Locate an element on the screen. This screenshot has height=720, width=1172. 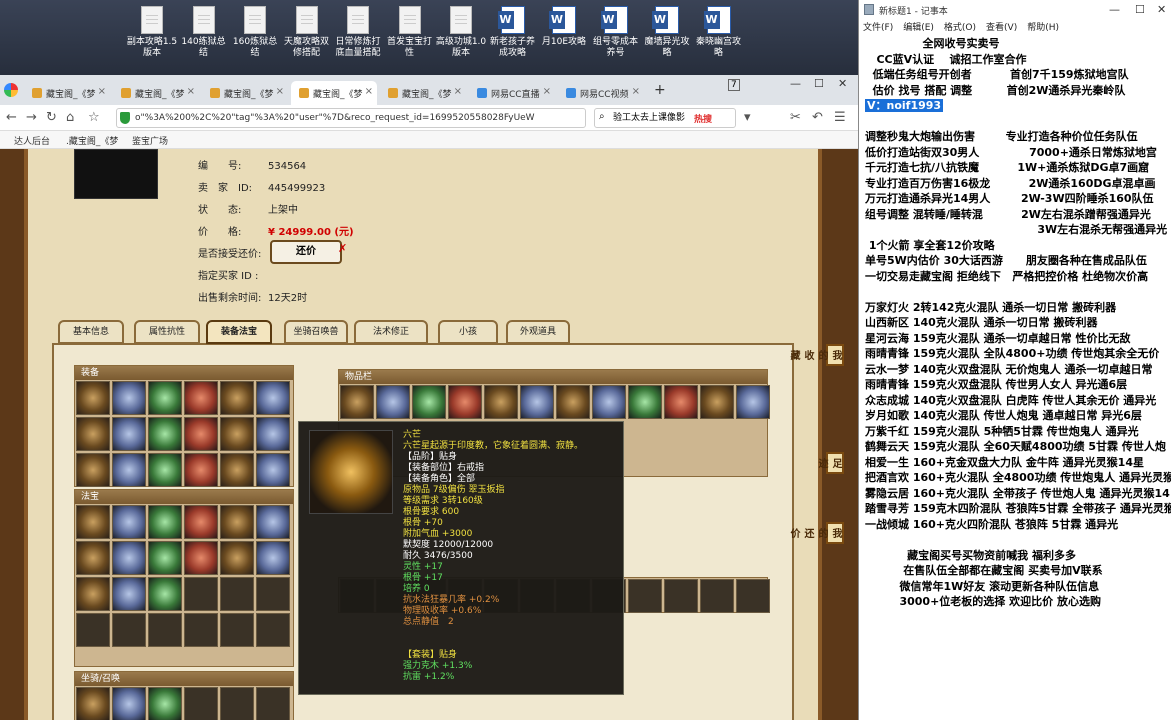
browser-tab-6: 网易CC视频 × is located at coordinates (601, 93).